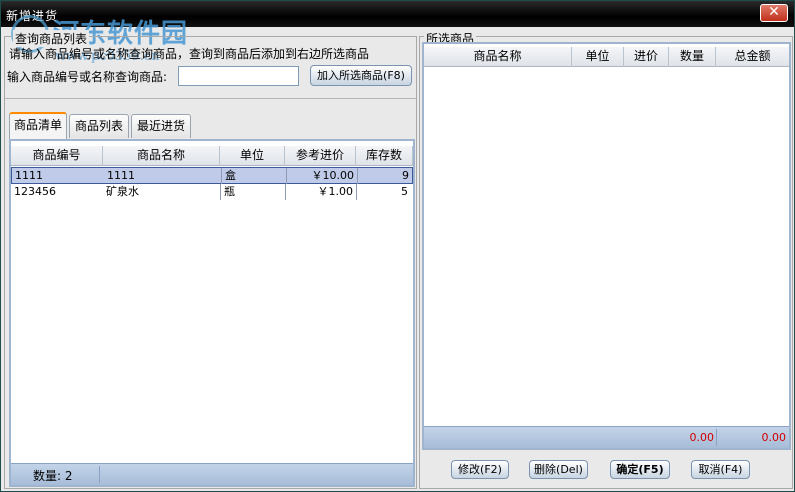 The image size is (795, 492). I want to click on selected-table-header: 商品名称 单位 进价 数量 总金额, so click(606, 57).